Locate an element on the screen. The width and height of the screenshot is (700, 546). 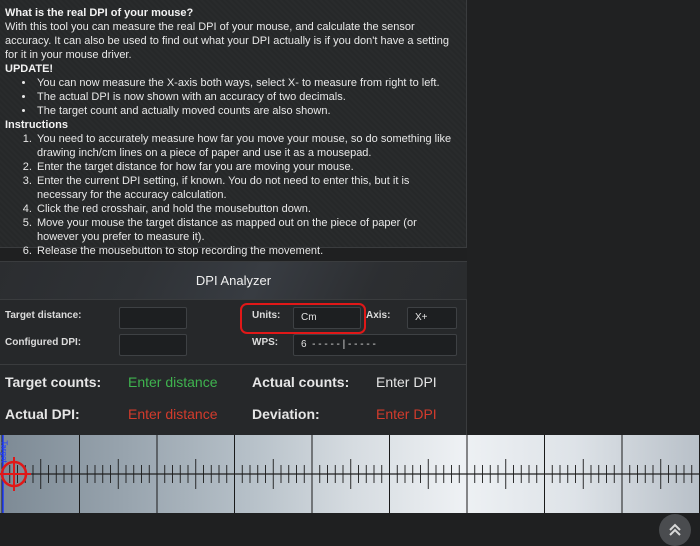
double-chevron-up-icon is located at coordinates (675, 529).